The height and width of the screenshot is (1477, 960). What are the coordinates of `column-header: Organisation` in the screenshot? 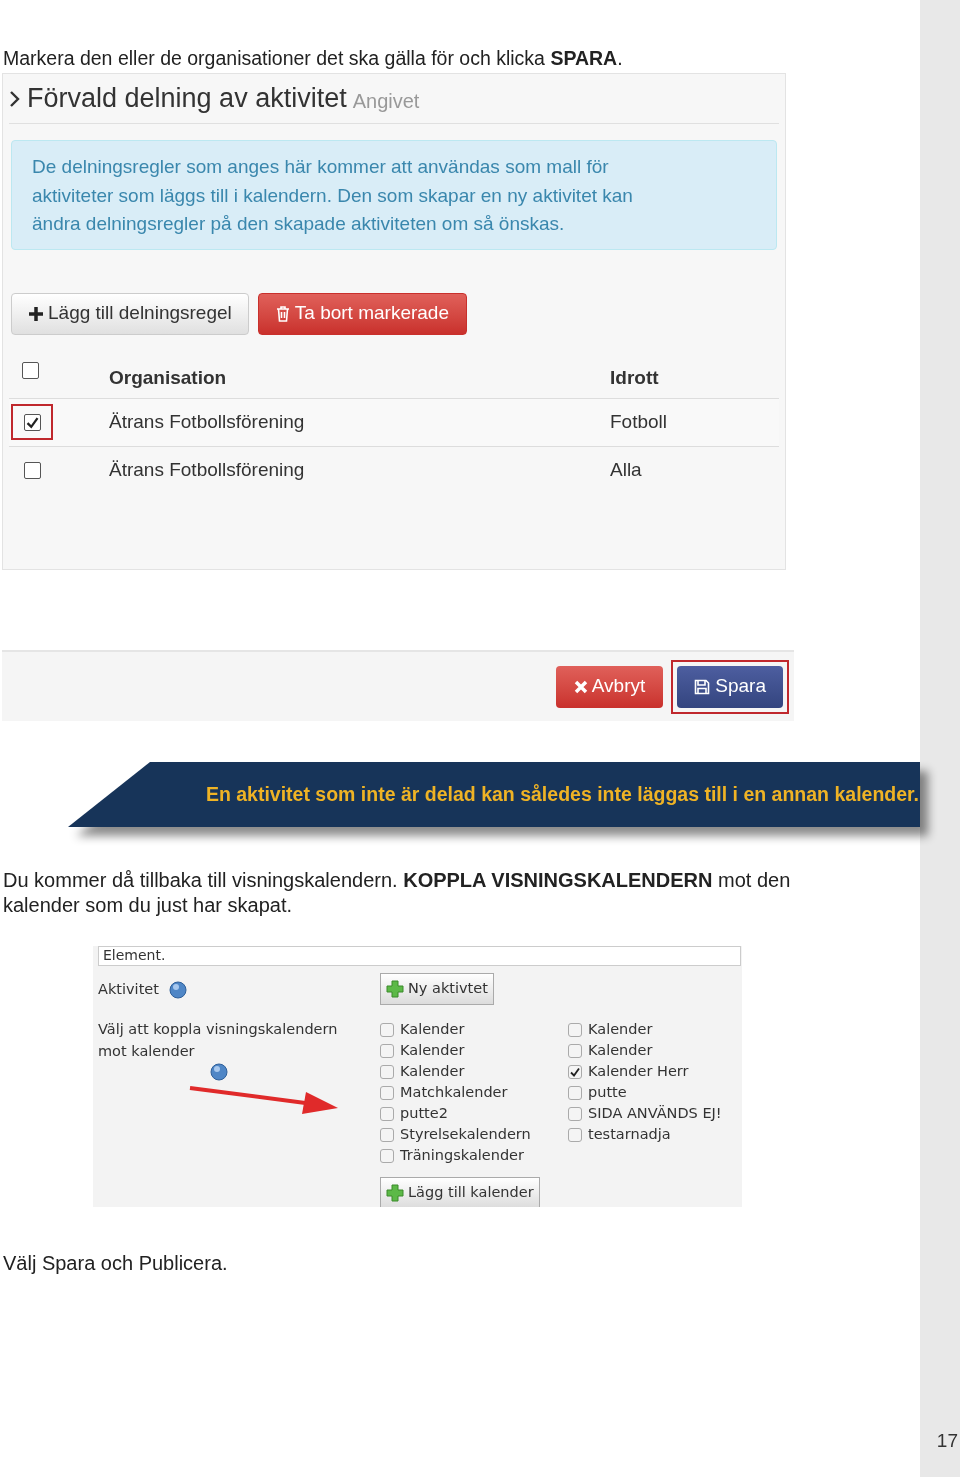 It's located at (168, 377).